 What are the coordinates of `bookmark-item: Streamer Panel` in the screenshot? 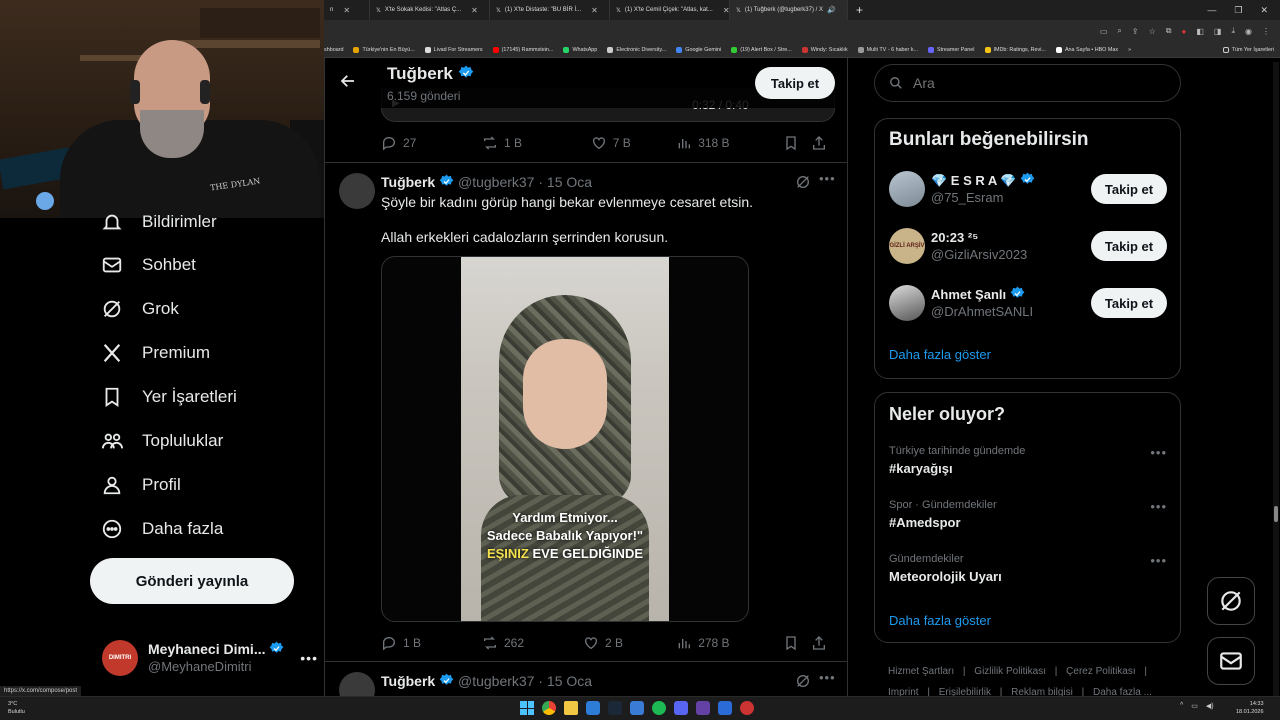 It's located at (951, 49).